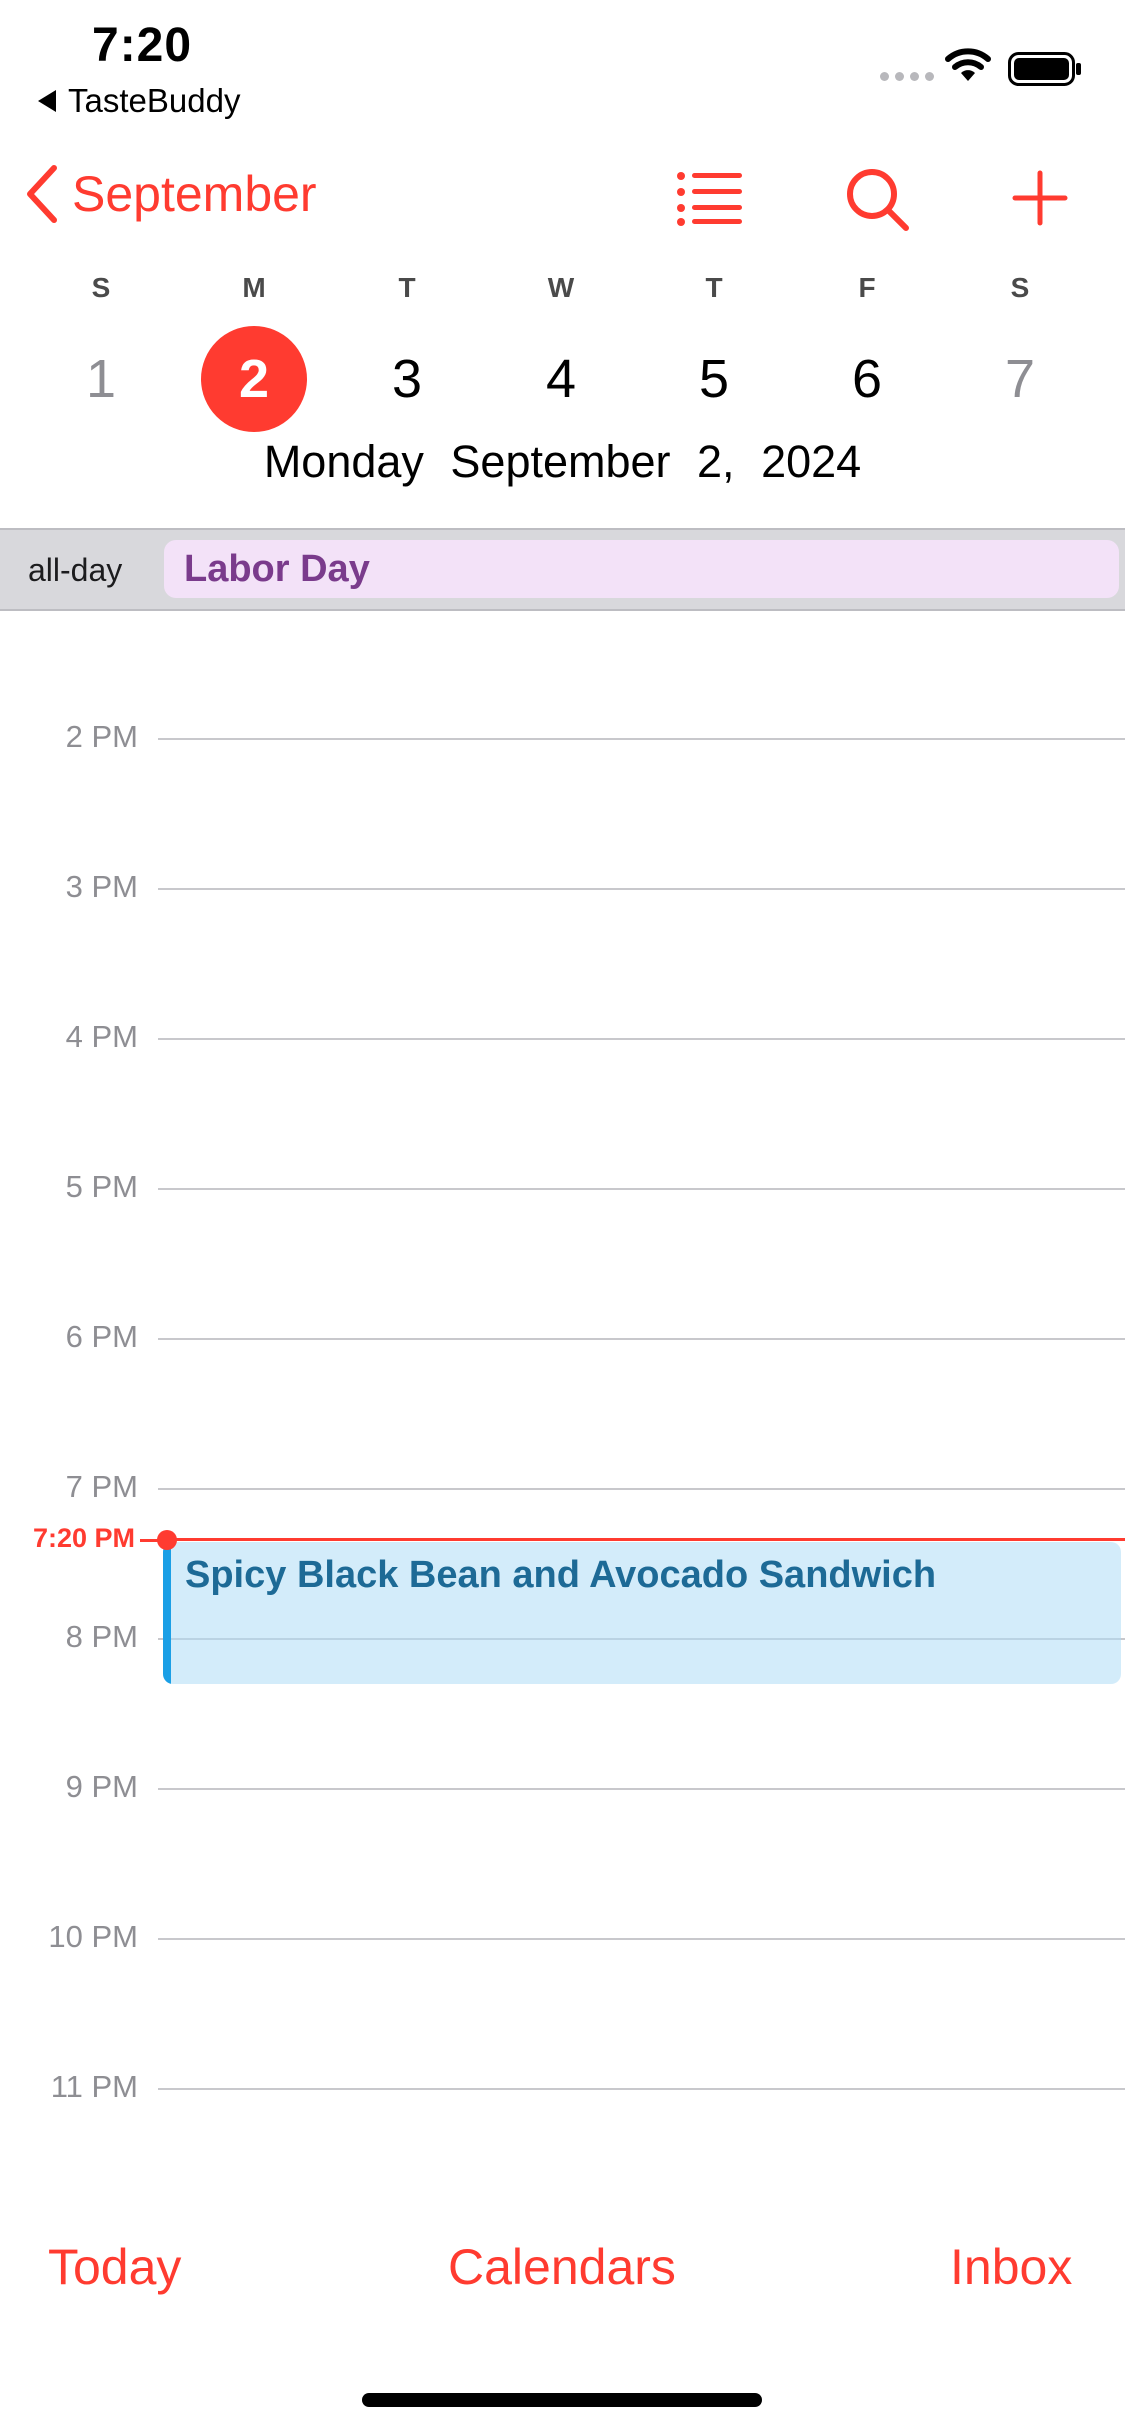 The height and width of the screenshot is (2436, 1125). Describe the element at coordinates (1020, 287) in the screenshot. I see `weekday-letter-sat: S` at that location.